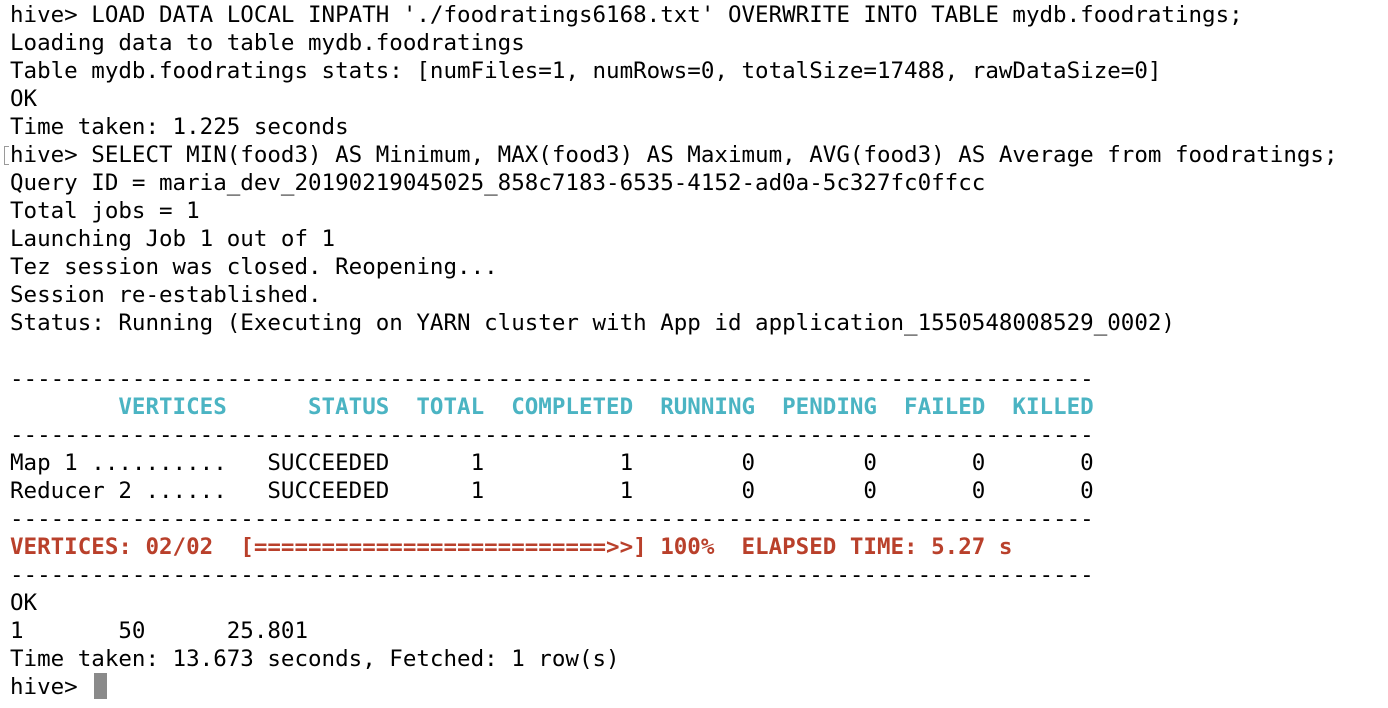 This screenshot has width=1388, height=708. What do you see at coordinates (267, 43) in the screenshot?
I see `loading-data-output-line: Loading data to table mydb.foodratings` at bounding box center [267, 43].